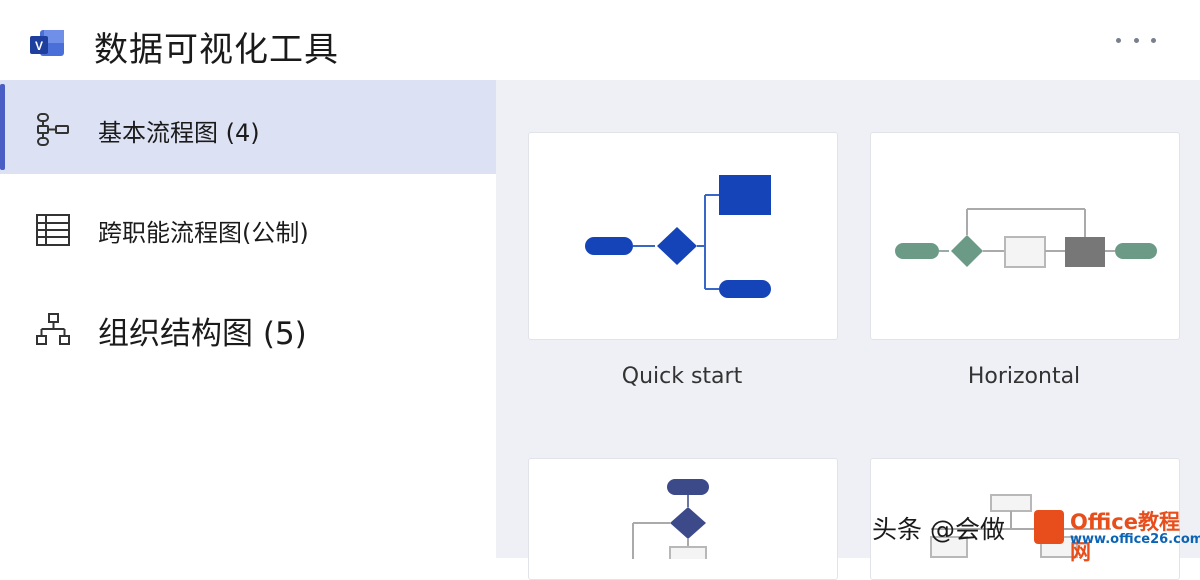 Image resolution: width=1200 pixels, height=580 pixels. I want to click on horizontal-thumbnail, so click(1026, 238).